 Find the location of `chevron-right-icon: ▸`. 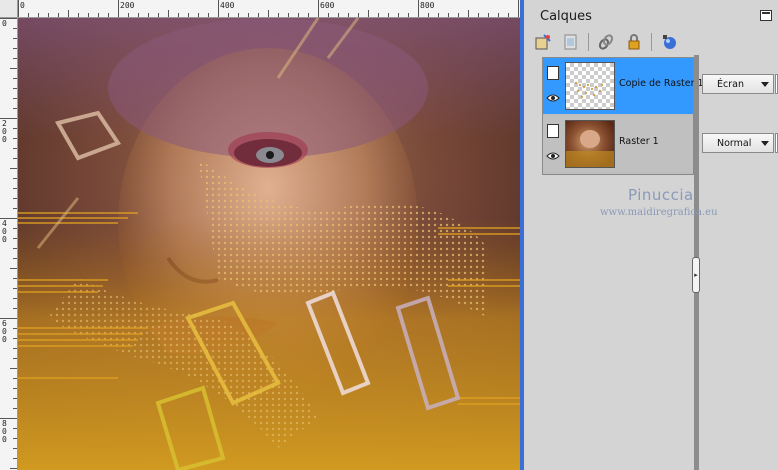

chevron-right-icon: ▸ is located at coordinates (696, 274).